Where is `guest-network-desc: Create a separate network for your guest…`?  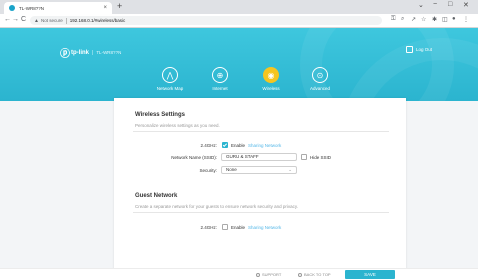 guest-network-desc: Create a separate network for your guest… is located at coordinates (216, 206).